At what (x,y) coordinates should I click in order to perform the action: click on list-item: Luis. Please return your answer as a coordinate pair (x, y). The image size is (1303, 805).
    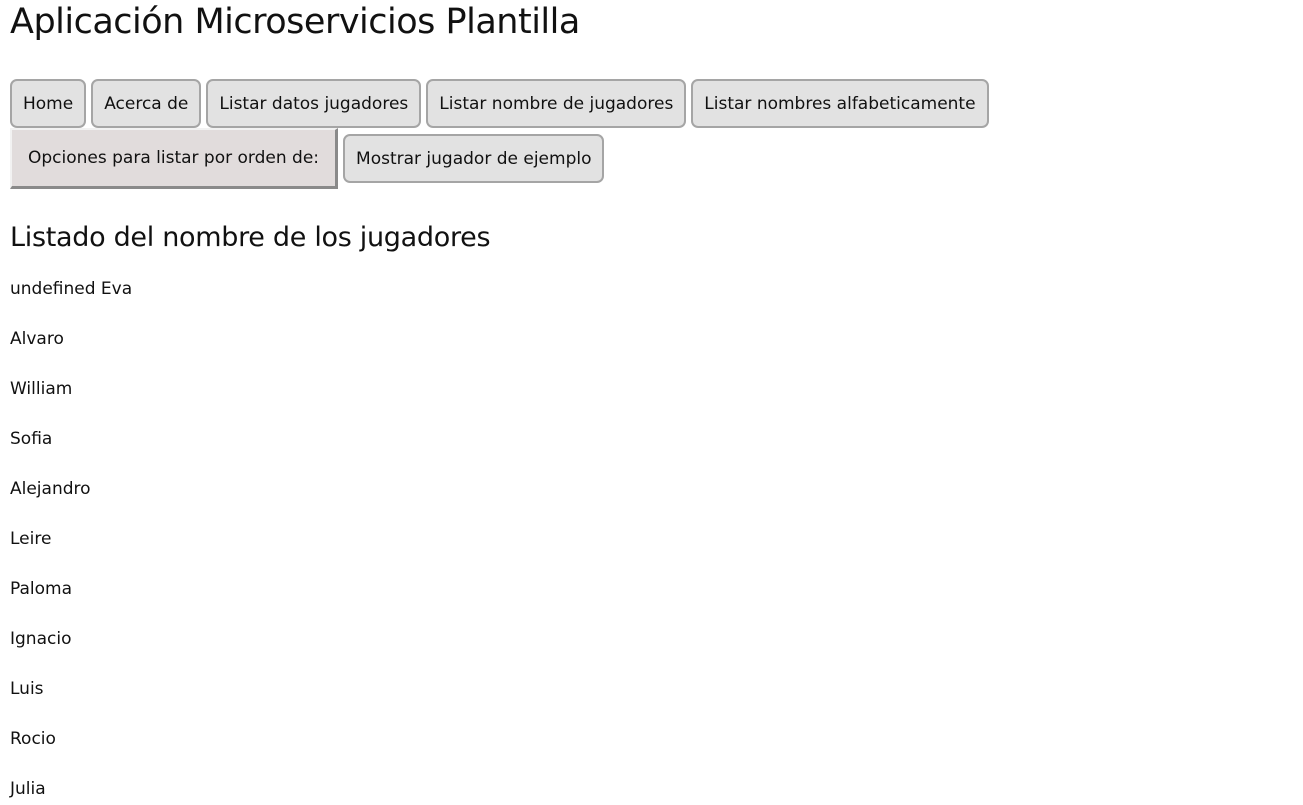
    Looking at the image, I should click on (27, 689).